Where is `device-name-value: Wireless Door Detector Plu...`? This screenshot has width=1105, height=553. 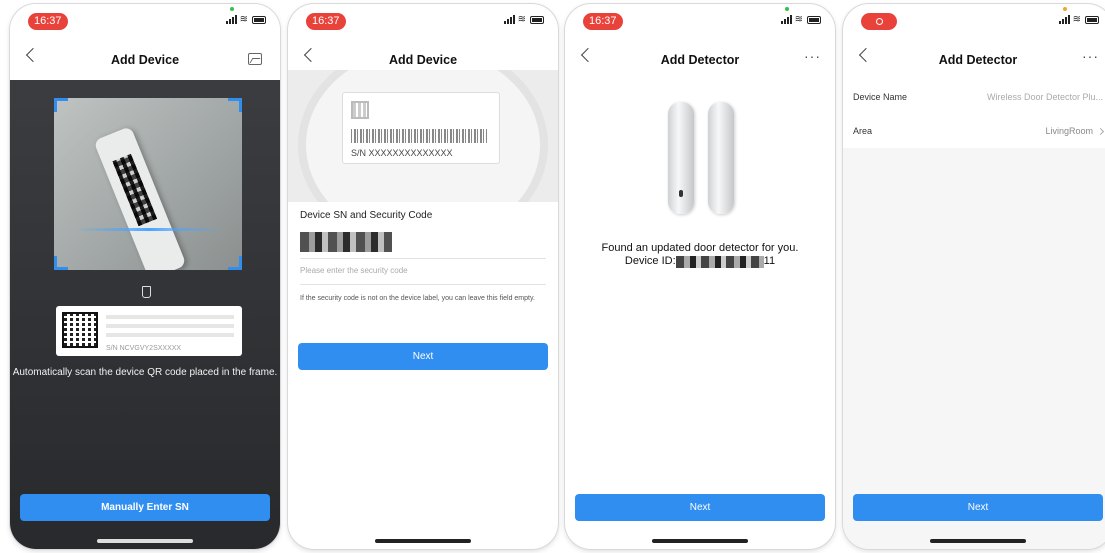
device-name-value: Wireless Door Detector Plu... is located at coordinates (1045, 97).